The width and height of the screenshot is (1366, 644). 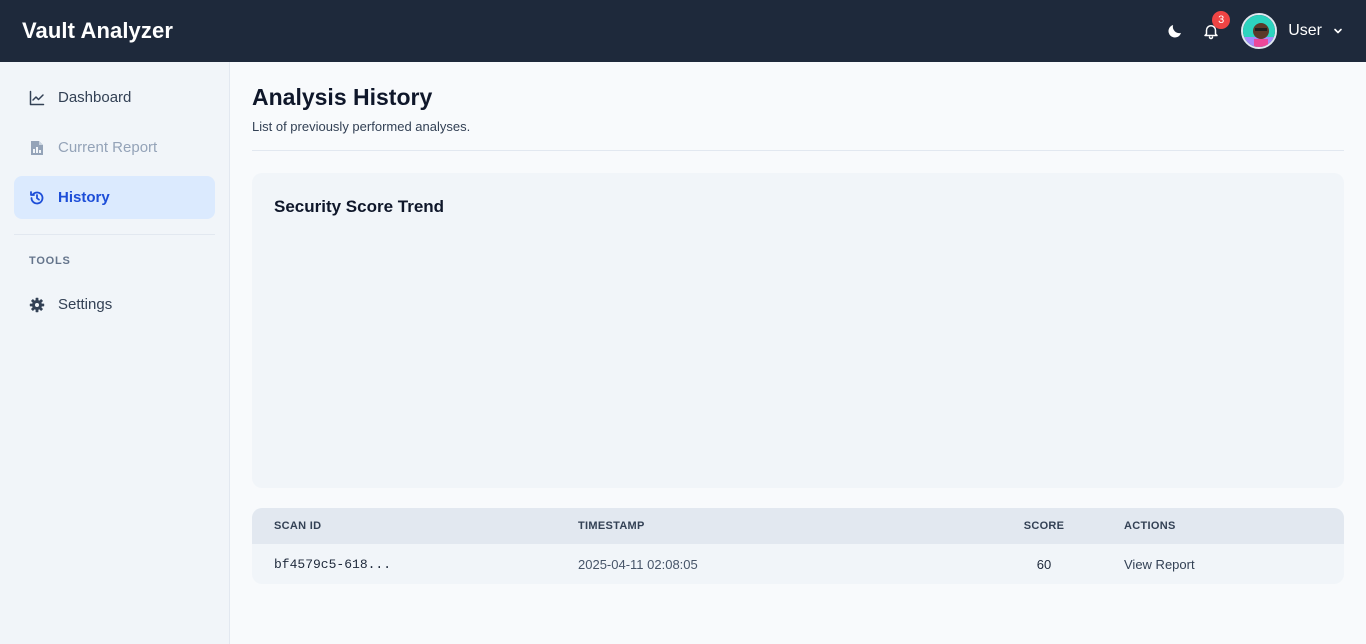 I want to click on gear-icon, so click(x=37, y=305).